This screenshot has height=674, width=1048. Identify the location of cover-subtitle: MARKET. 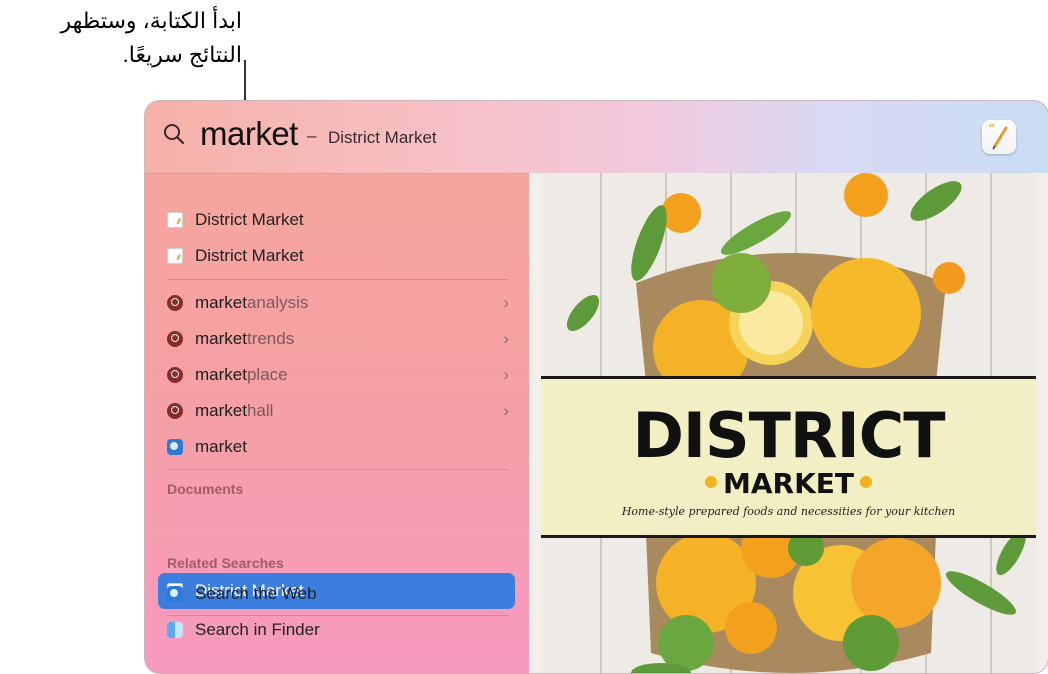
(788, 483).